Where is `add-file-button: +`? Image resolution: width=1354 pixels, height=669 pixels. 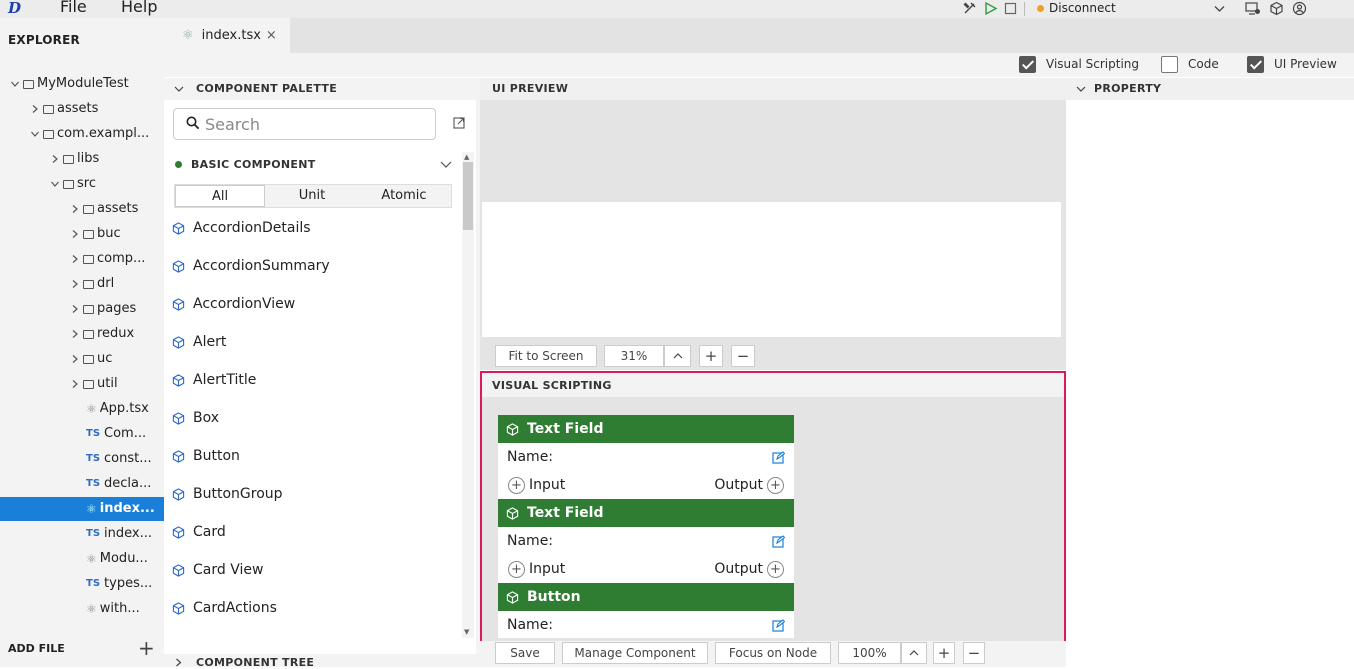 add-file-button: + is located at coordinates (146, 648).